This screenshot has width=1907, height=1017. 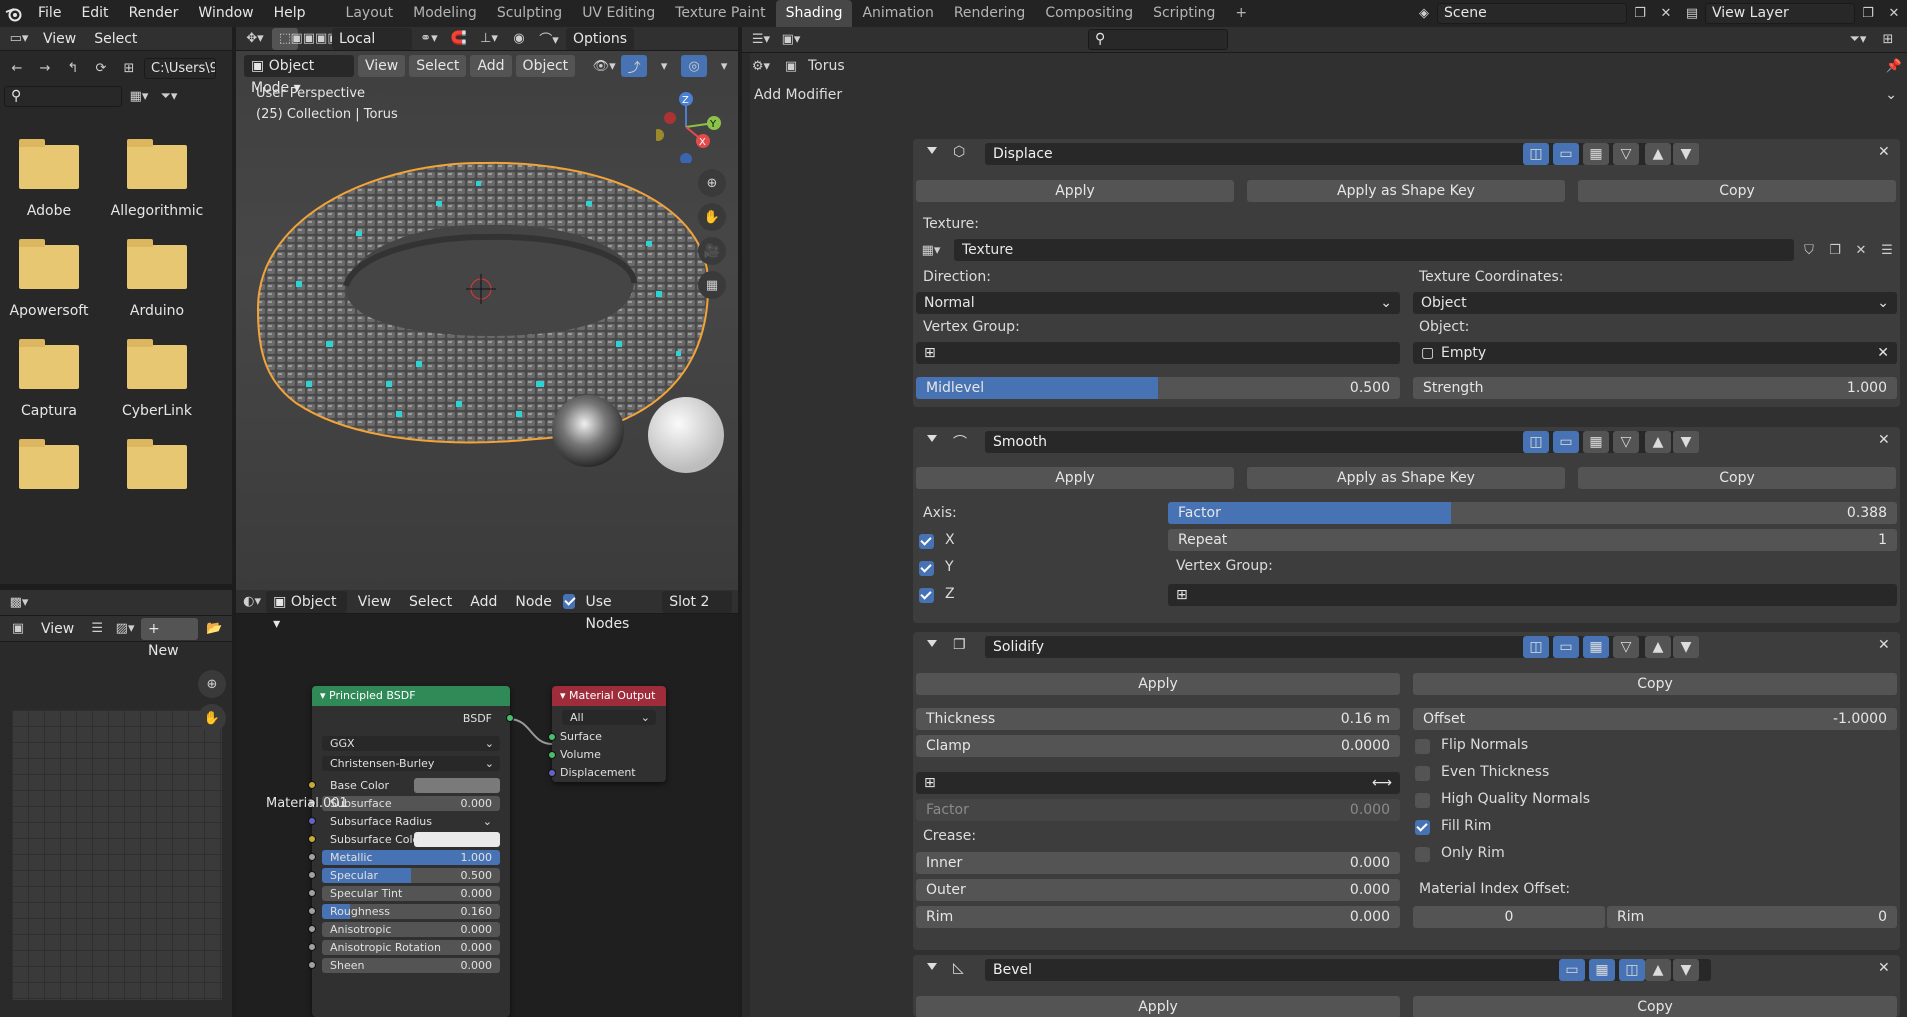 I want to click on pin-icon: 📌, so click(x=1894, y=66).